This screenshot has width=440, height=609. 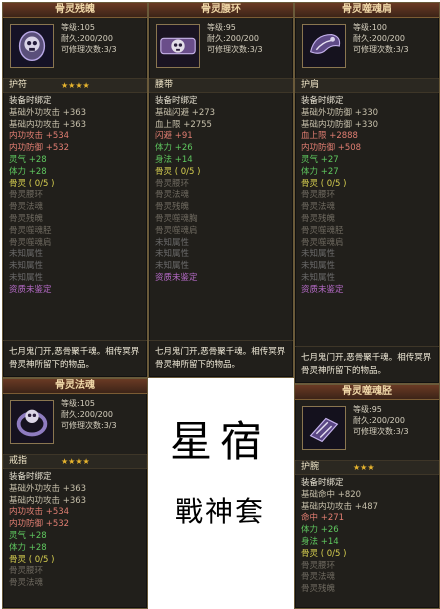 I want to click on item-level: 等级:100, so click(x=370, y=27).